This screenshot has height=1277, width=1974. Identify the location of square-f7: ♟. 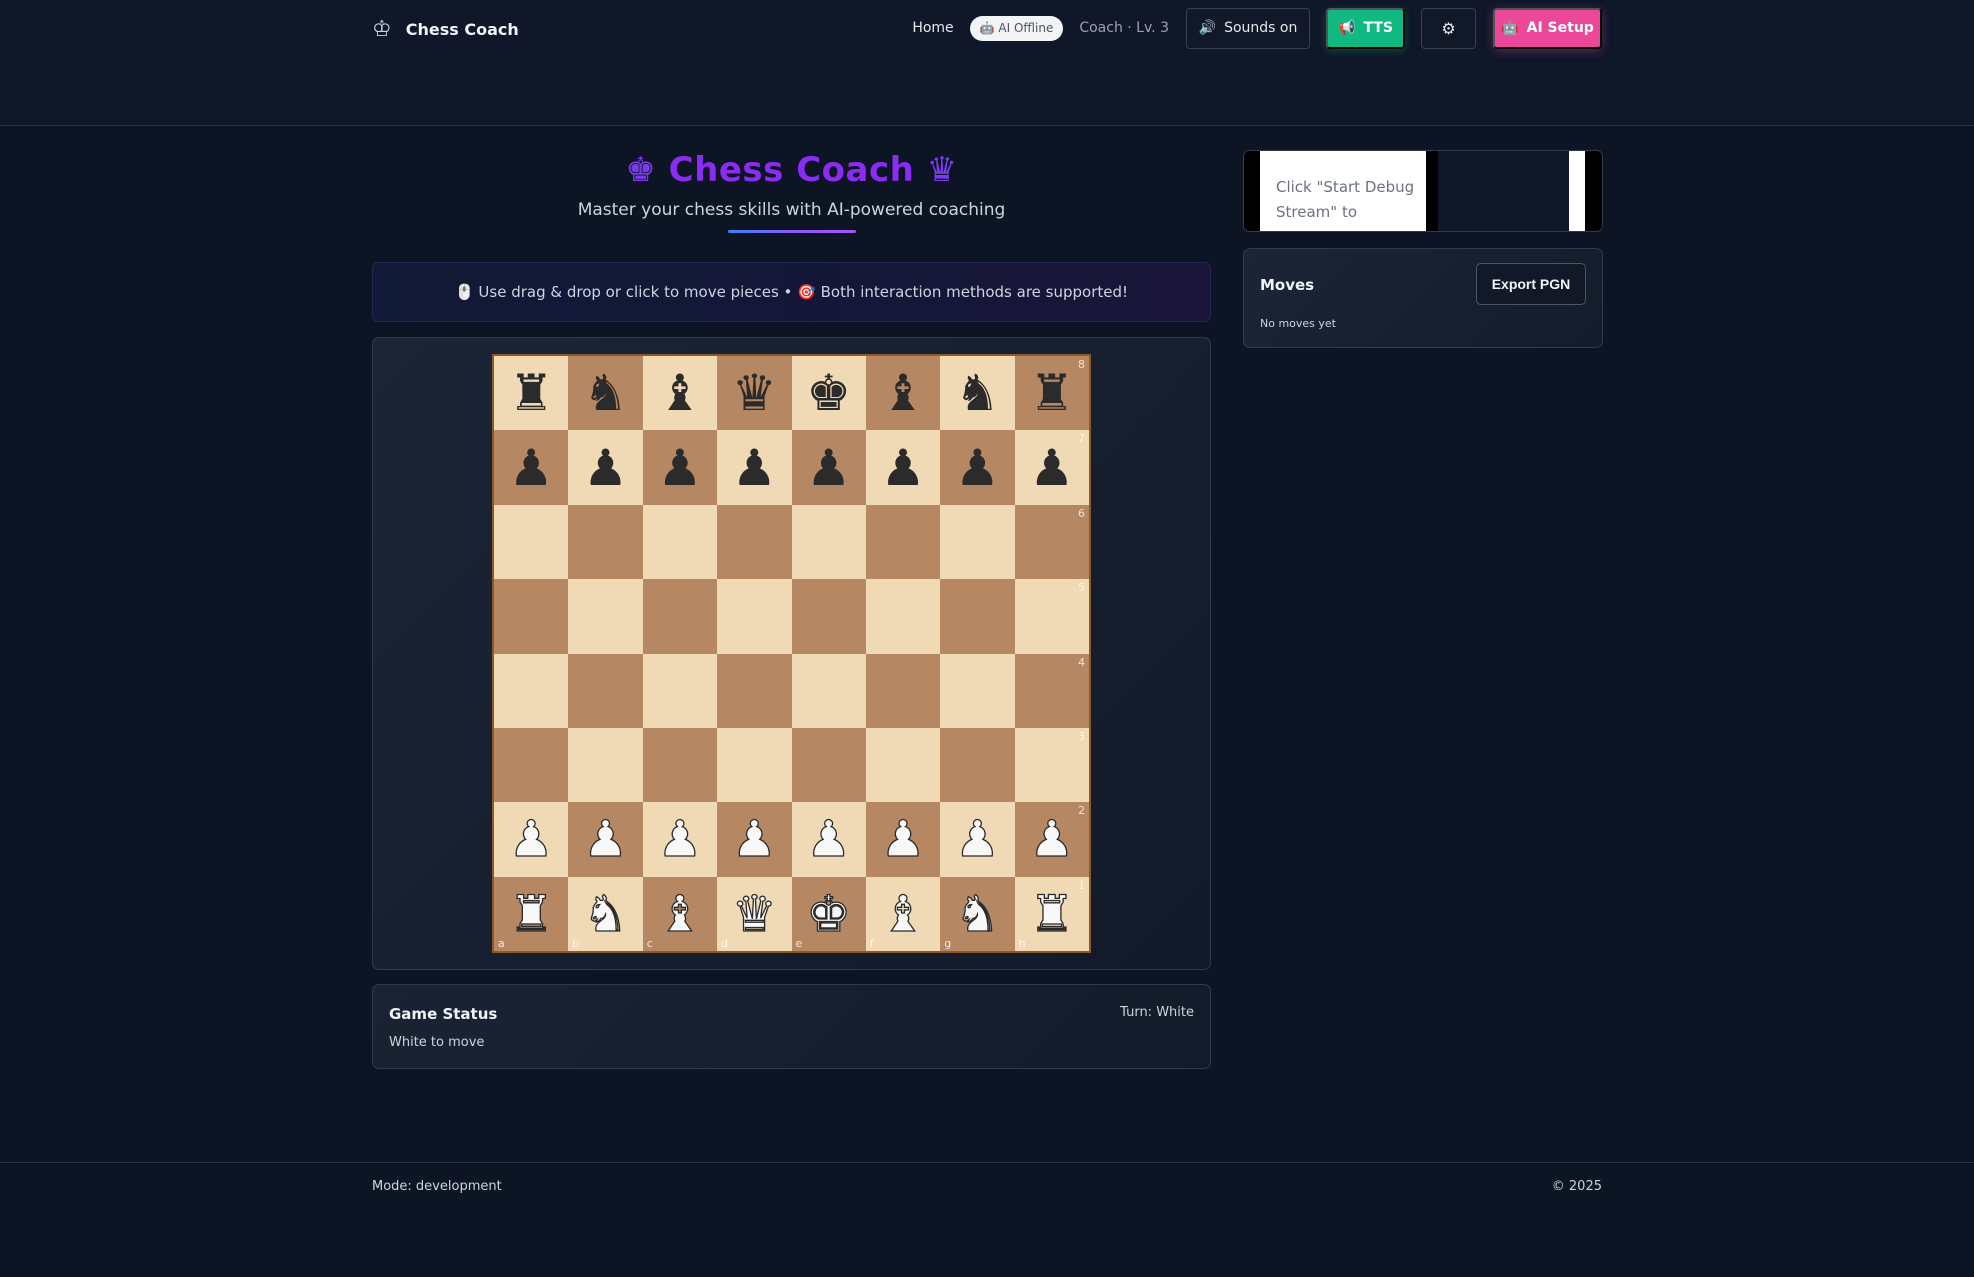
(903, 467).